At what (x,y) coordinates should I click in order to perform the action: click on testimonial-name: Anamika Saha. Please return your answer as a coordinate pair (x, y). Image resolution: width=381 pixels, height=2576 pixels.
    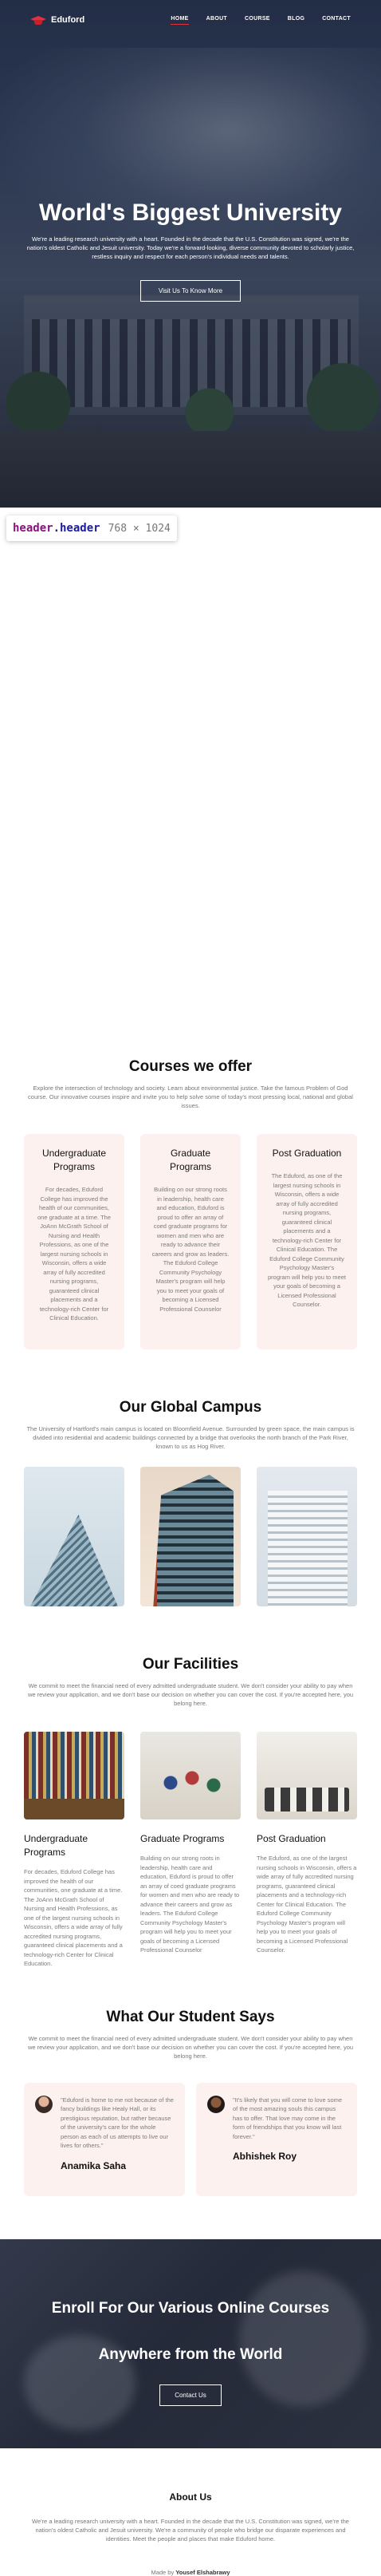
    Looking at the image, I should click on (94, 2165).